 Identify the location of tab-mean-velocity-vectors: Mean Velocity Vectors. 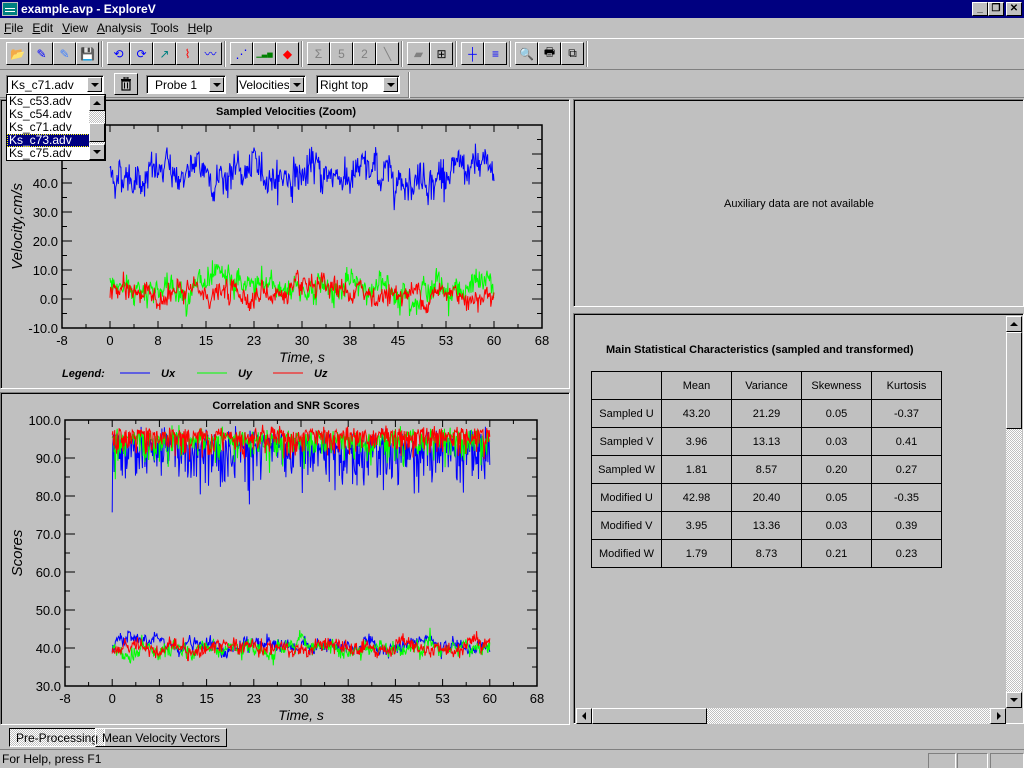
(161, 737).